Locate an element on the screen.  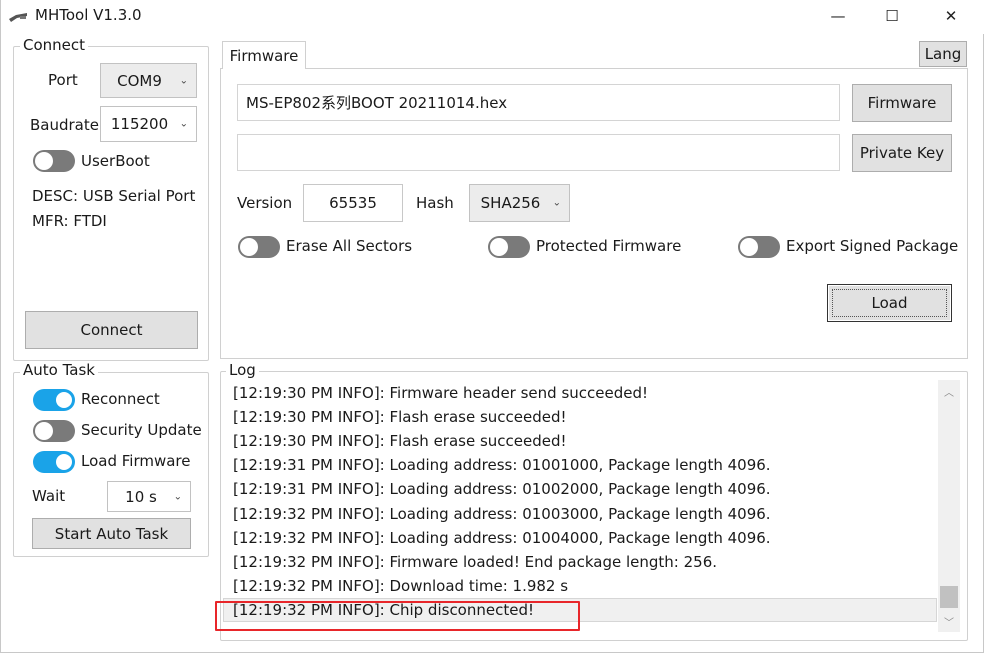
log-legend: Log is located at coordinates (242, 370).